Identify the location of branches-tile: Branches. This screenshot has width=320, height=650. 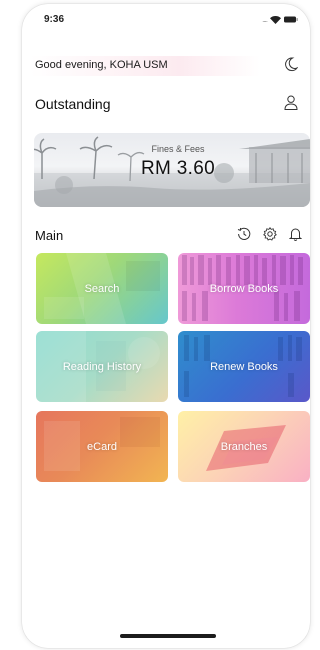
(244, 446).